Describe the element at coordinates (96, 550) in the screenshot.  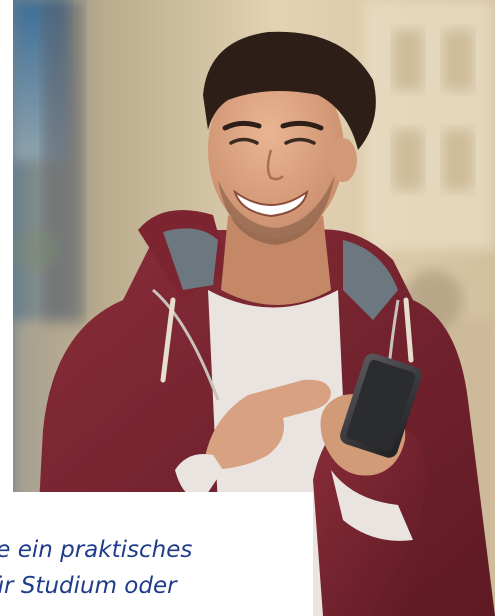
I see `caption-line-1: chte ein praktisches` at that location.